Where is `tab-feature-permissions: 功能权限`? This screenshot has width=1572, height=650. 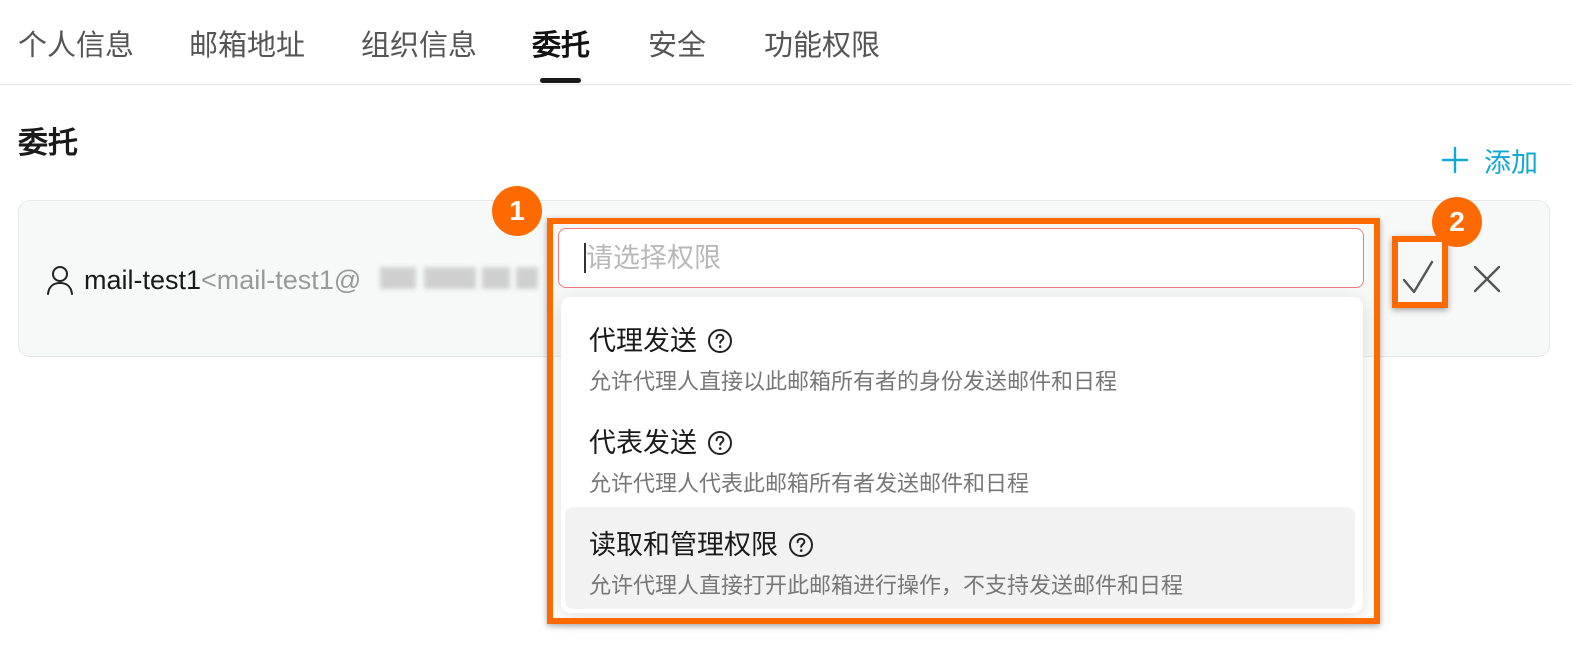
tab-feature-permissions: 功能权限 is located at coordinates (822, 46).